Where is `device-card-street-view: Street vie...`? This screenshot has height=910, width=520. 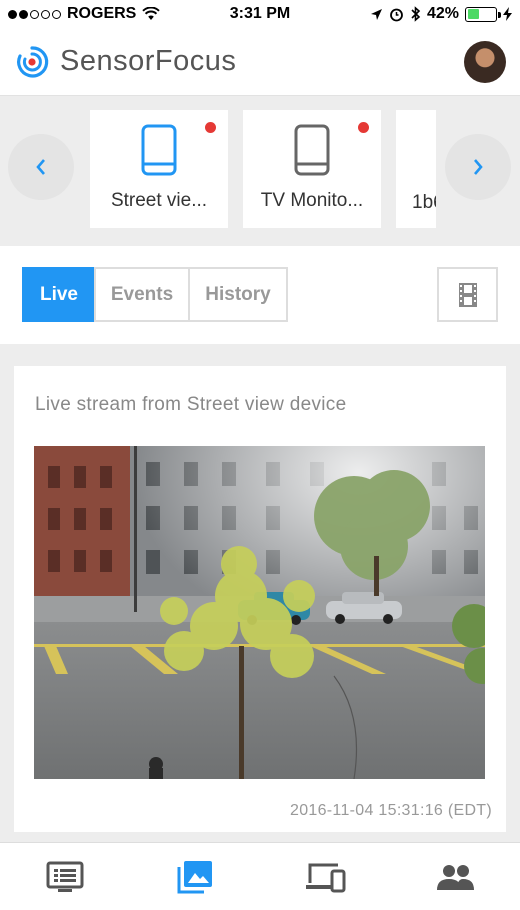 device-card-street-view: Street vie... is located at coordinates (159, 169).